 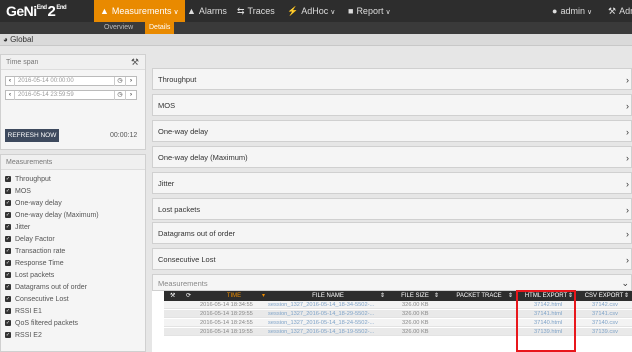 What do you see at coordinates (61, 8) in the screenshot?
I see `logo-end-2: End` at bounding box center [61, 8].